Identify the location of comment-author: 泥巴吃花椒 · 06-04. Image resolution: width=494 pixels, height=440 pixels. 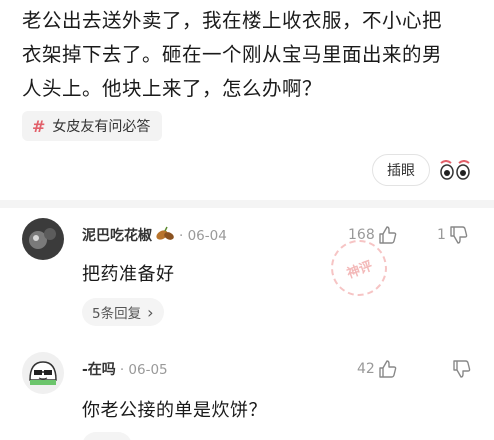
(154, 235).